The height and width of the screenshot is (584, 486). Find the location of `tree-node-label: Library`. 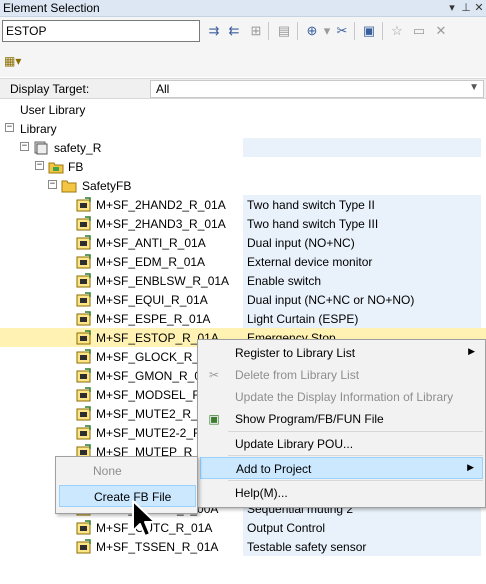

tree-node-label: Library is located at coordinates (38, 129).